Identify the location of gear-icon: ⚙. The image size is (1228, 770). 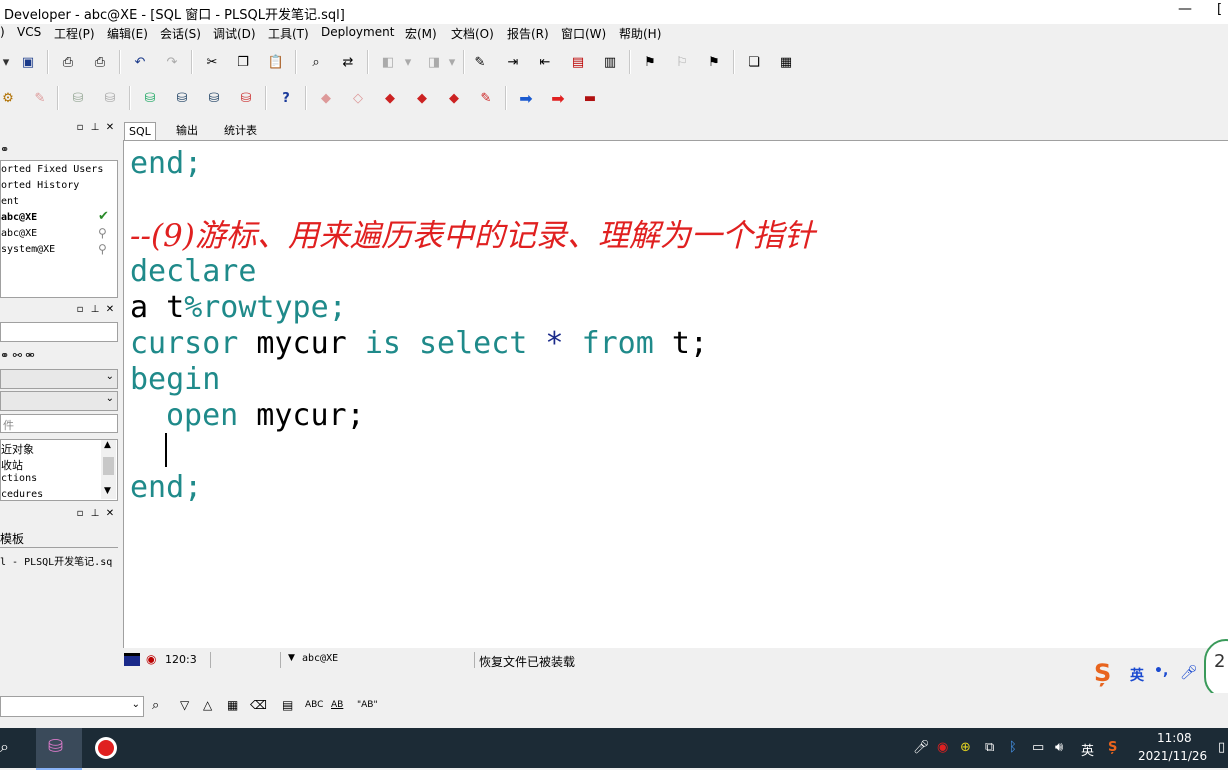
(9, 98).